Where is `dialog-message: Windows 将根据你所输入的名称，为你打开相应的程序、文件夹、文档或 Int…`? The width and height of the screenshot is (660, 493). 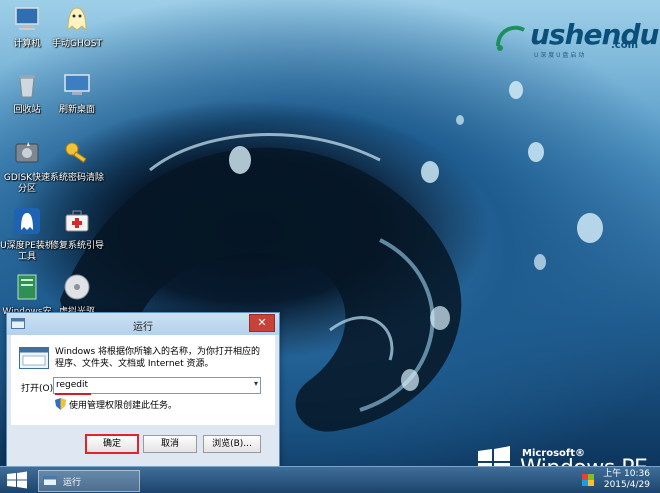 dialog-message: Windows 将根据你所输入的名称，为你打开相应的程序、文件夹、文档或 Int… is located at coordinates (158, 358).